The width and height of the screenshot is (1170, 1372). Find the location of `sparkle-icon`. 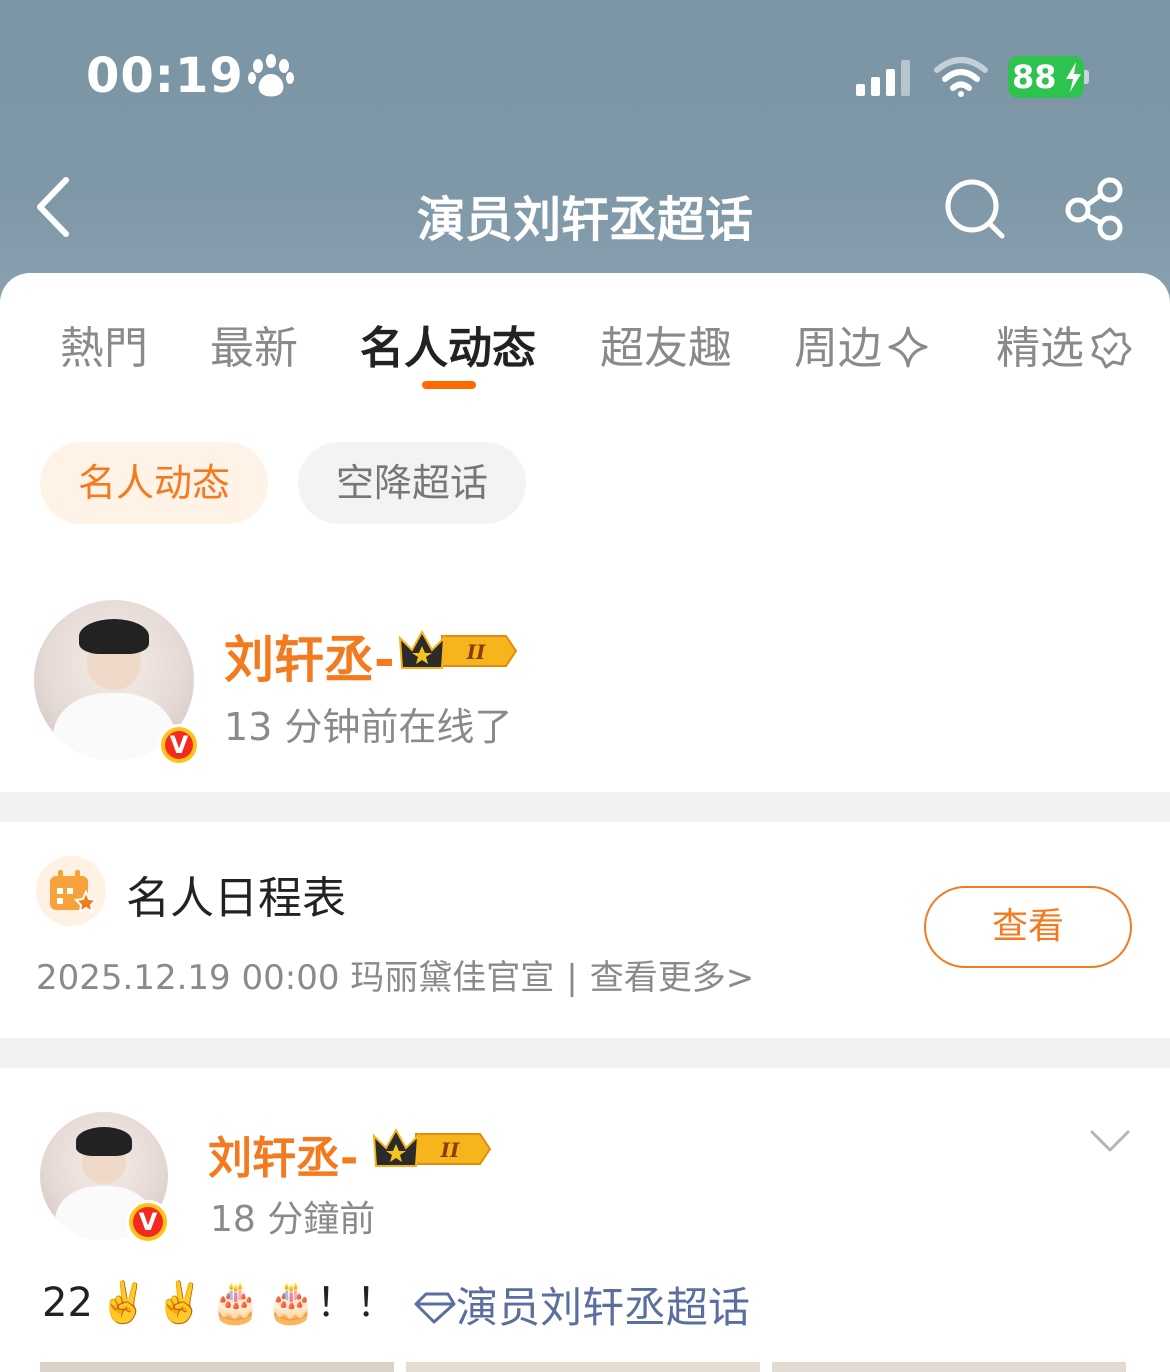

sparkle-icon is located at coordinates (908, 347).